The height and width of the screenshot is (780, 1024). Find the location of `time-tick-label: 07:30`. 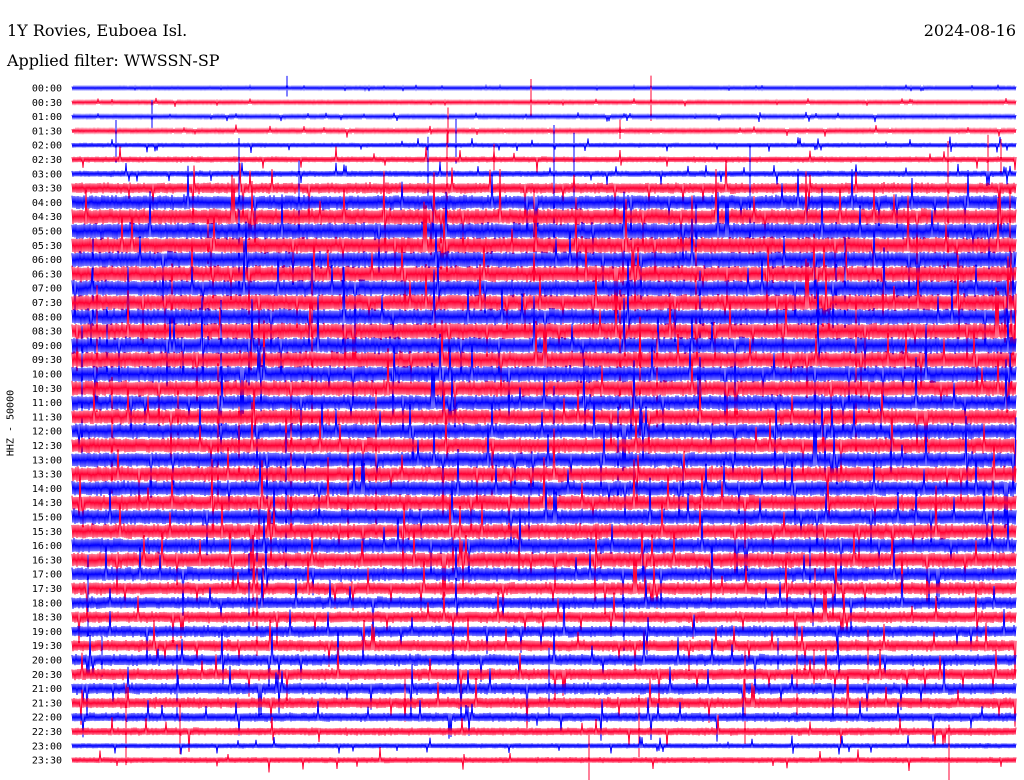

time-tick-label: 07:30 is located at coordinates (47, 303).